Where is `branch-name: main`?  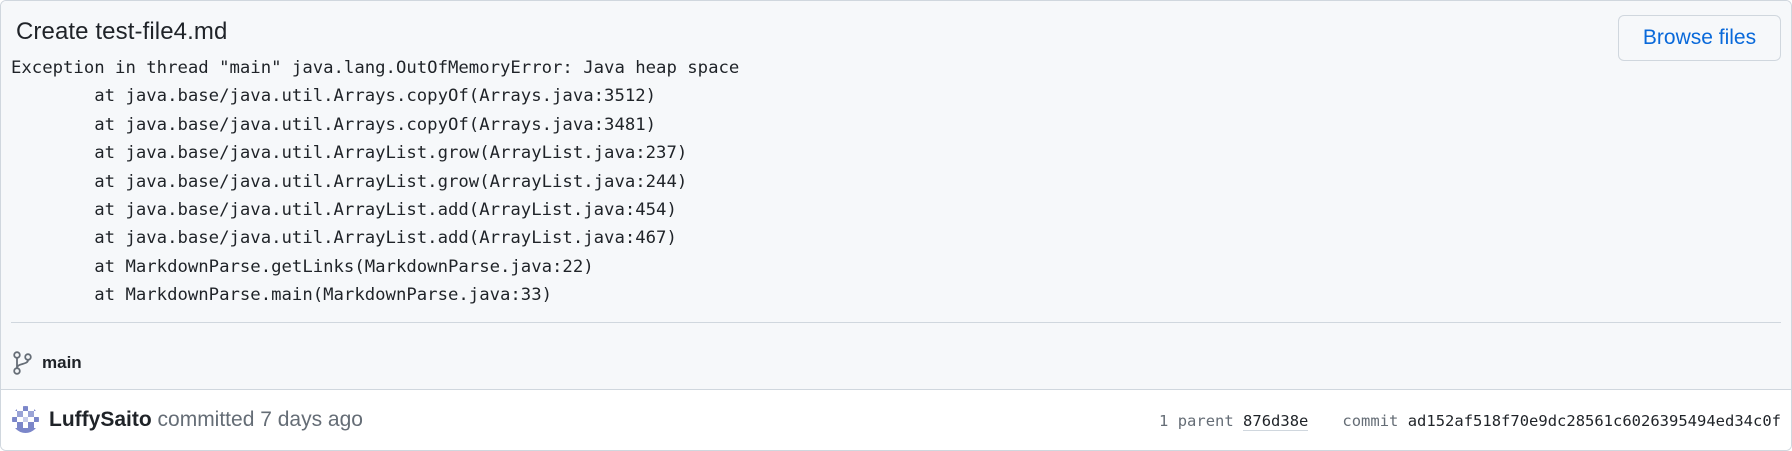 branch-name: main is located at coordinates (62, 363).